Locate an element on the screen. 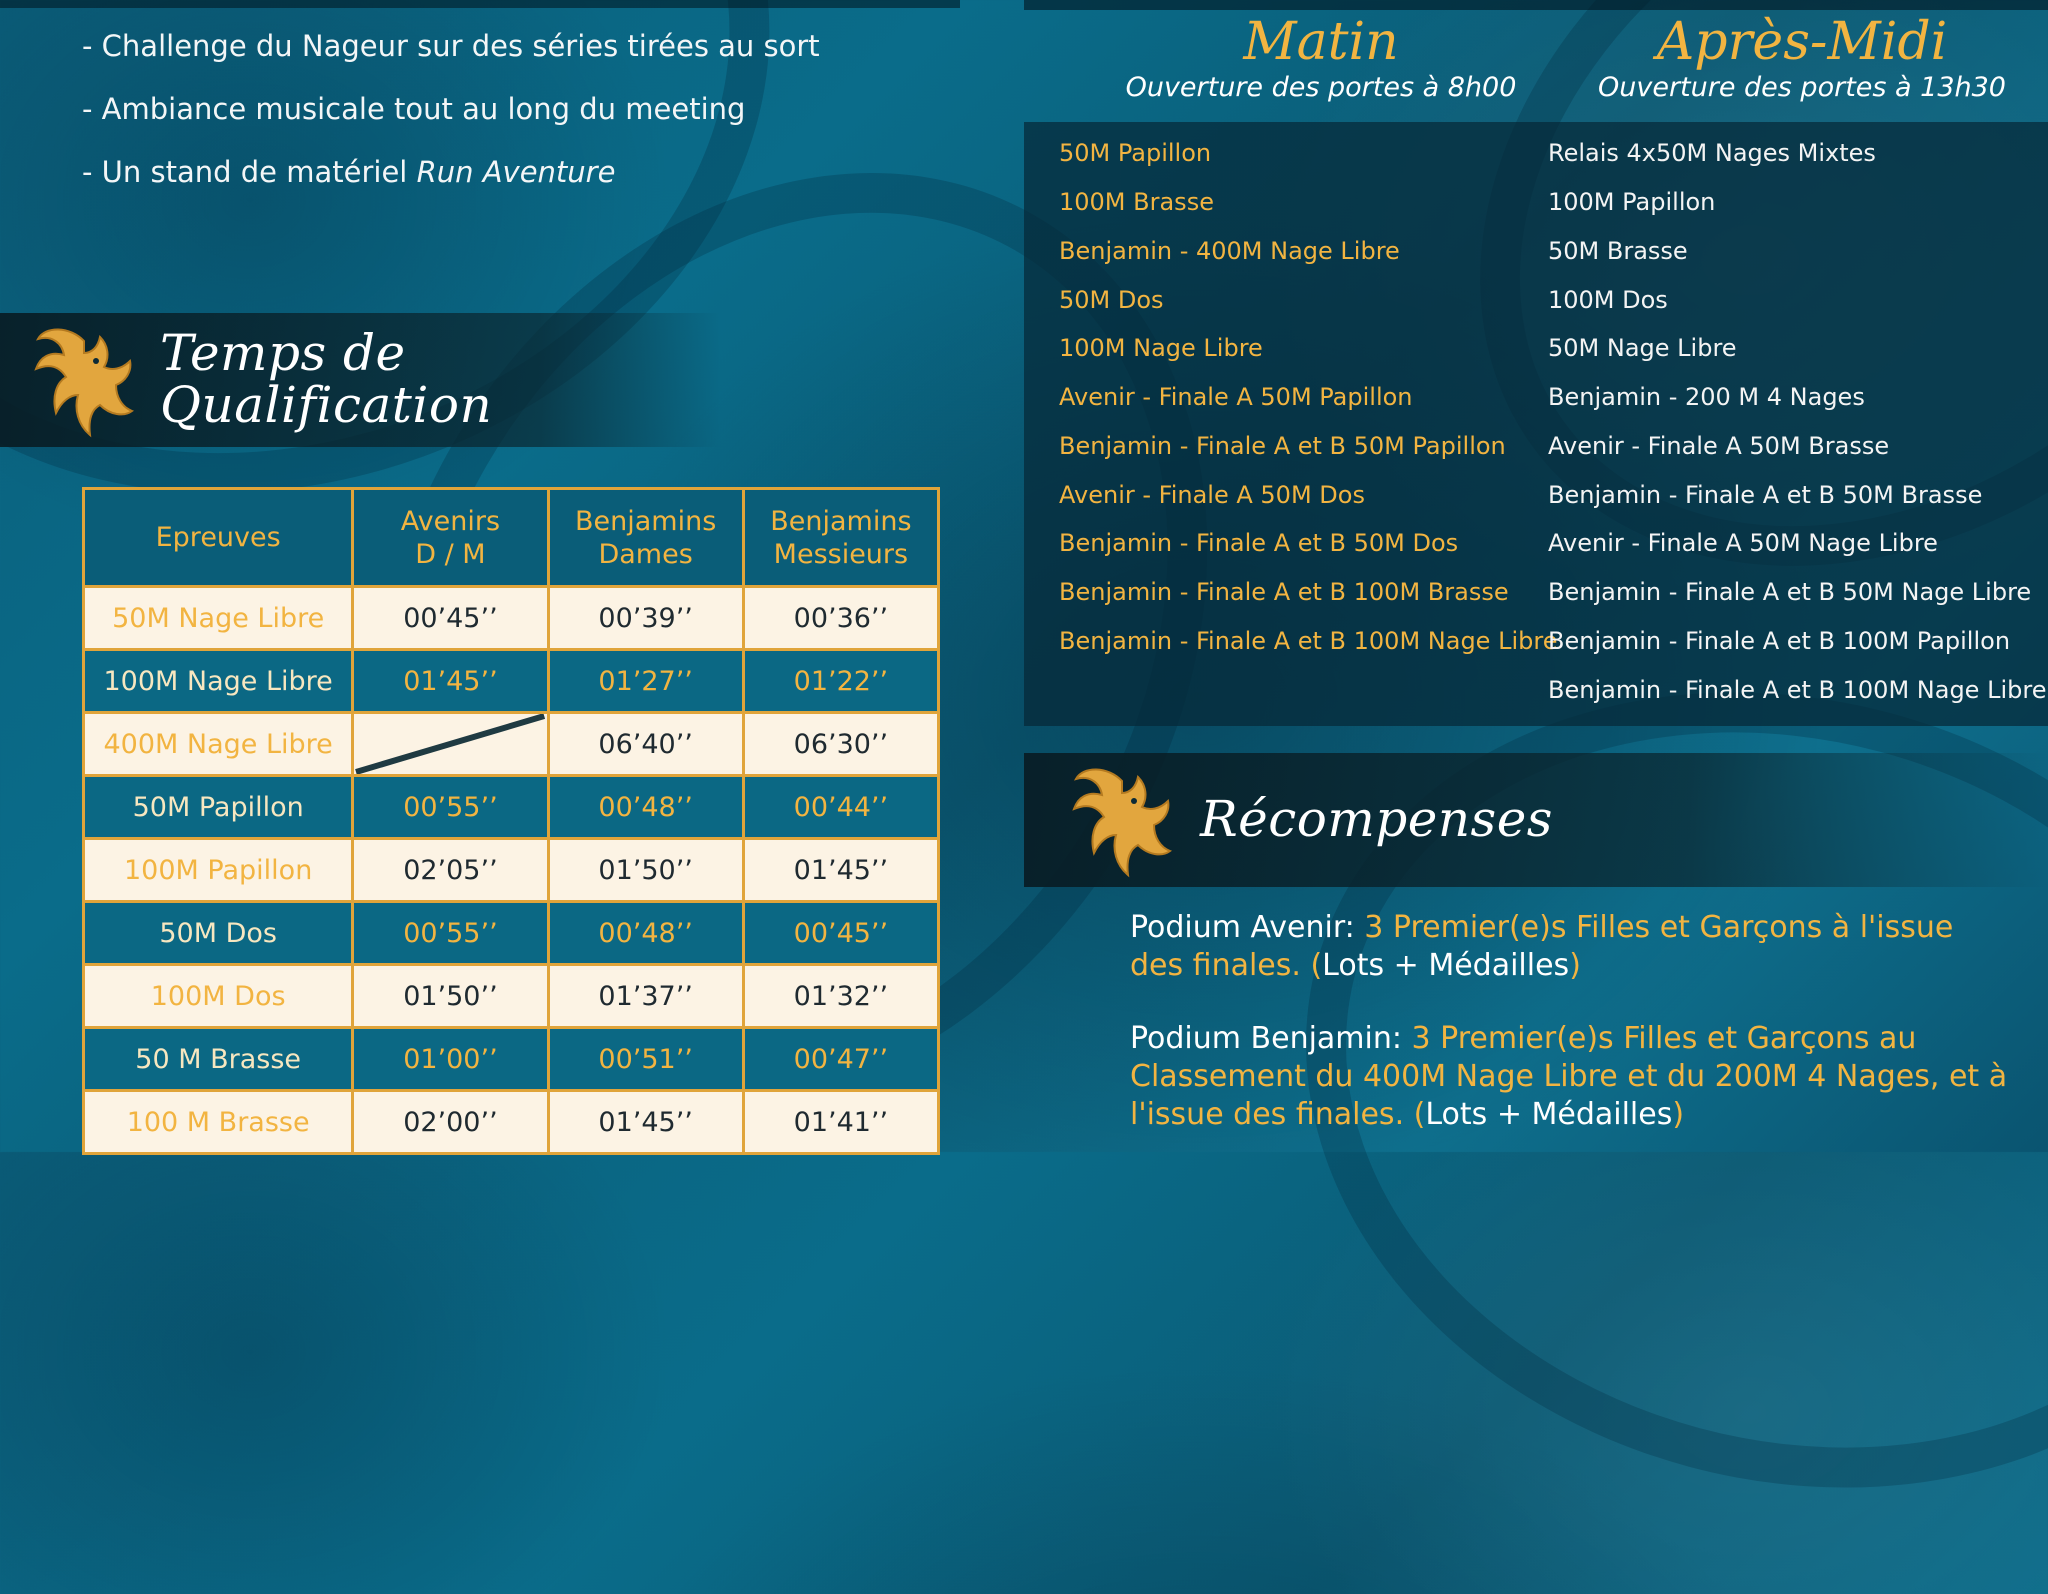 The width and height of the screenshot is (2048, 1594). table-row: 50M Papillon 00’55’’ 00’48’’ 00’44’’ is located at coordinates (511, 807).